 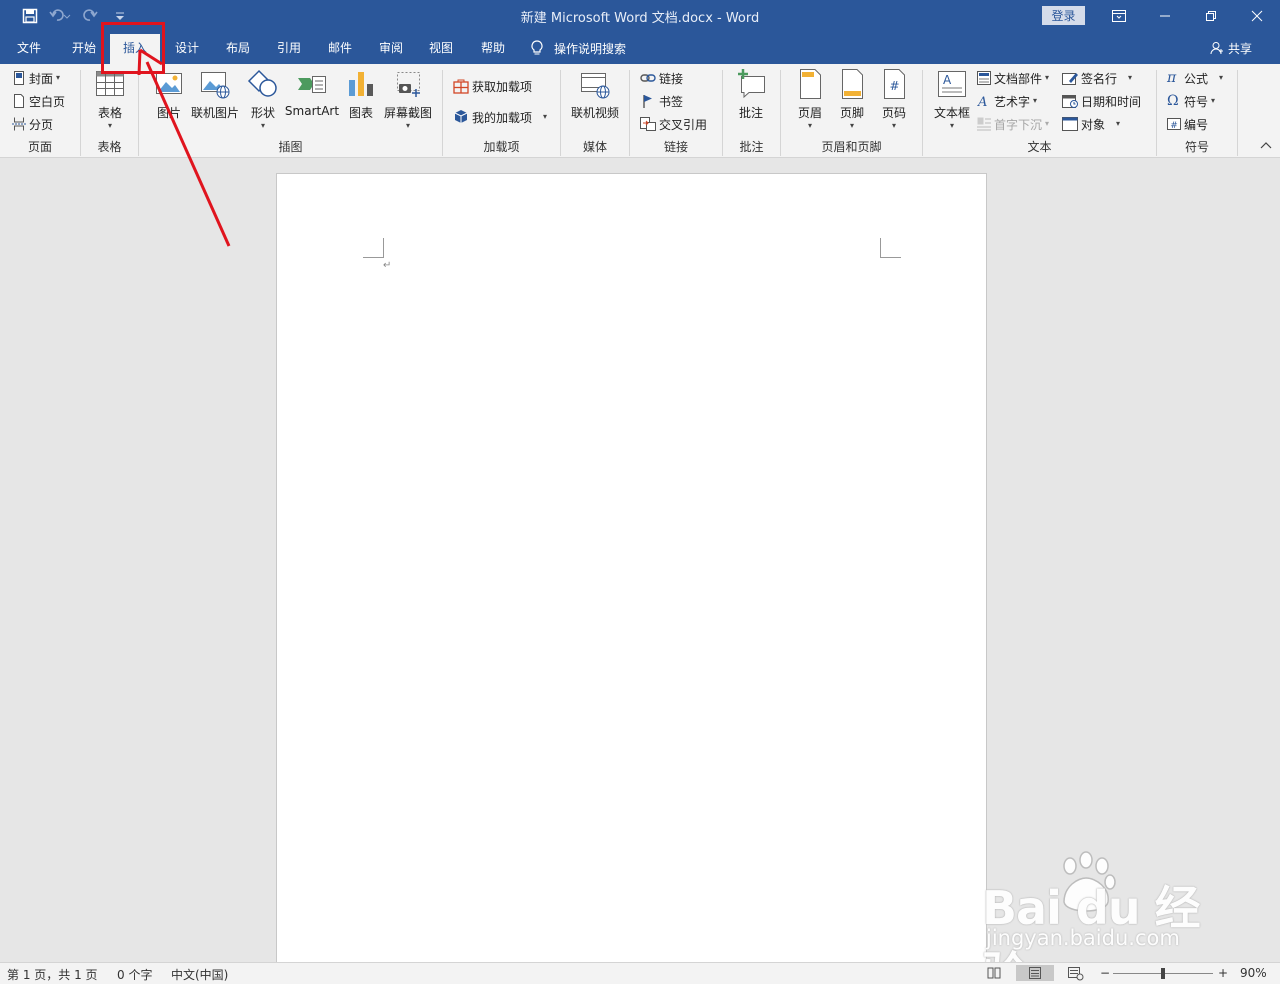 I want to click on wordart-icon: A, so click(x=982, y=101).